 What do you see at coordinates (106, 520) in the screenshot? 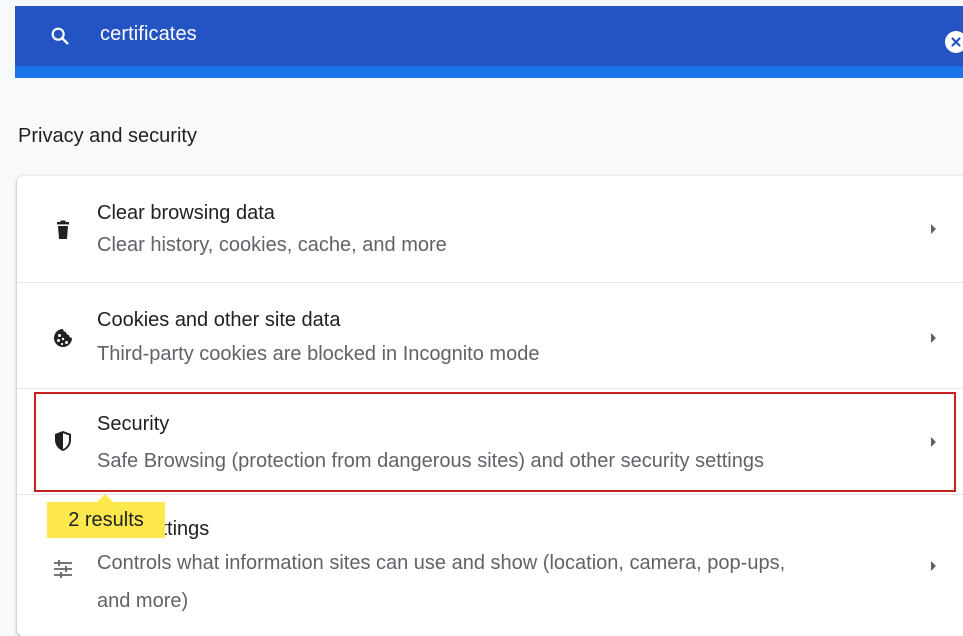
I see `results-badge: 2 results` at bounding box center [106, 520].